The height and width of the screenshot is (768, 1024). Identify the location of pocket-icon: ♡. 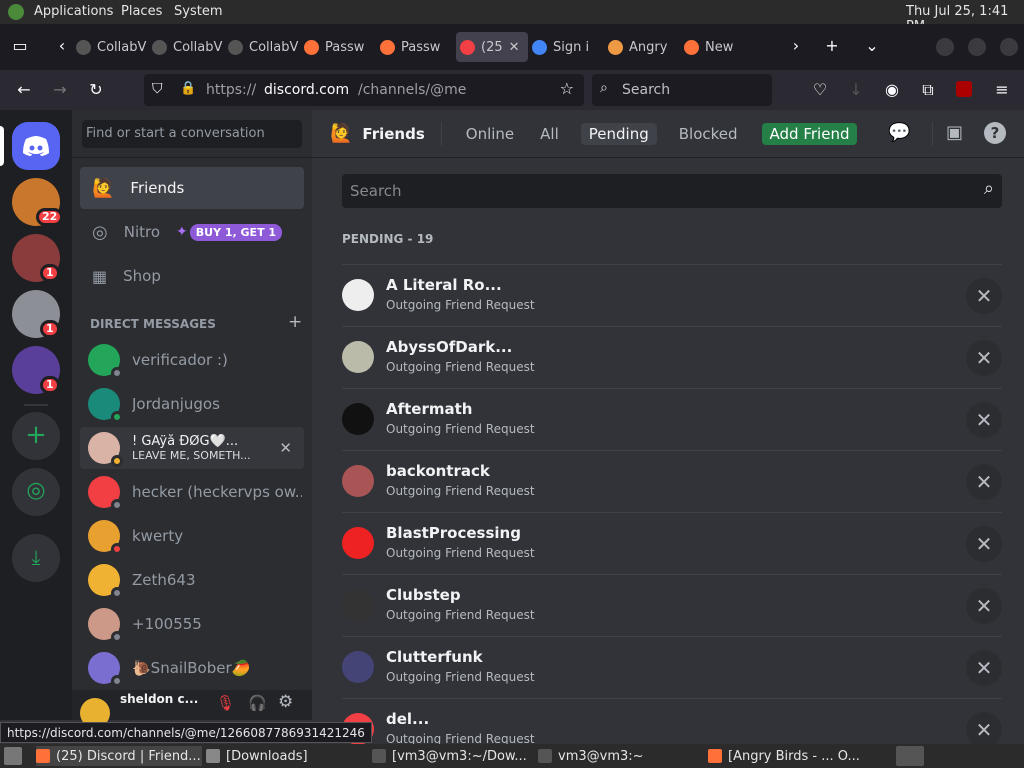
(820, 90).